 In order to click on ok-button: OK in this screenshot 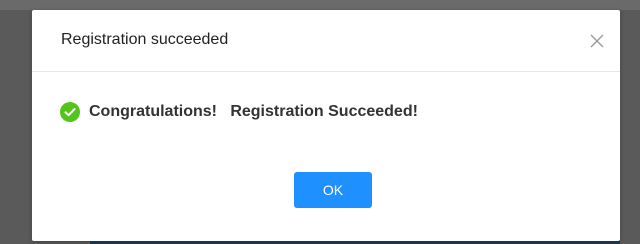, I will do `click(333, 190)`.